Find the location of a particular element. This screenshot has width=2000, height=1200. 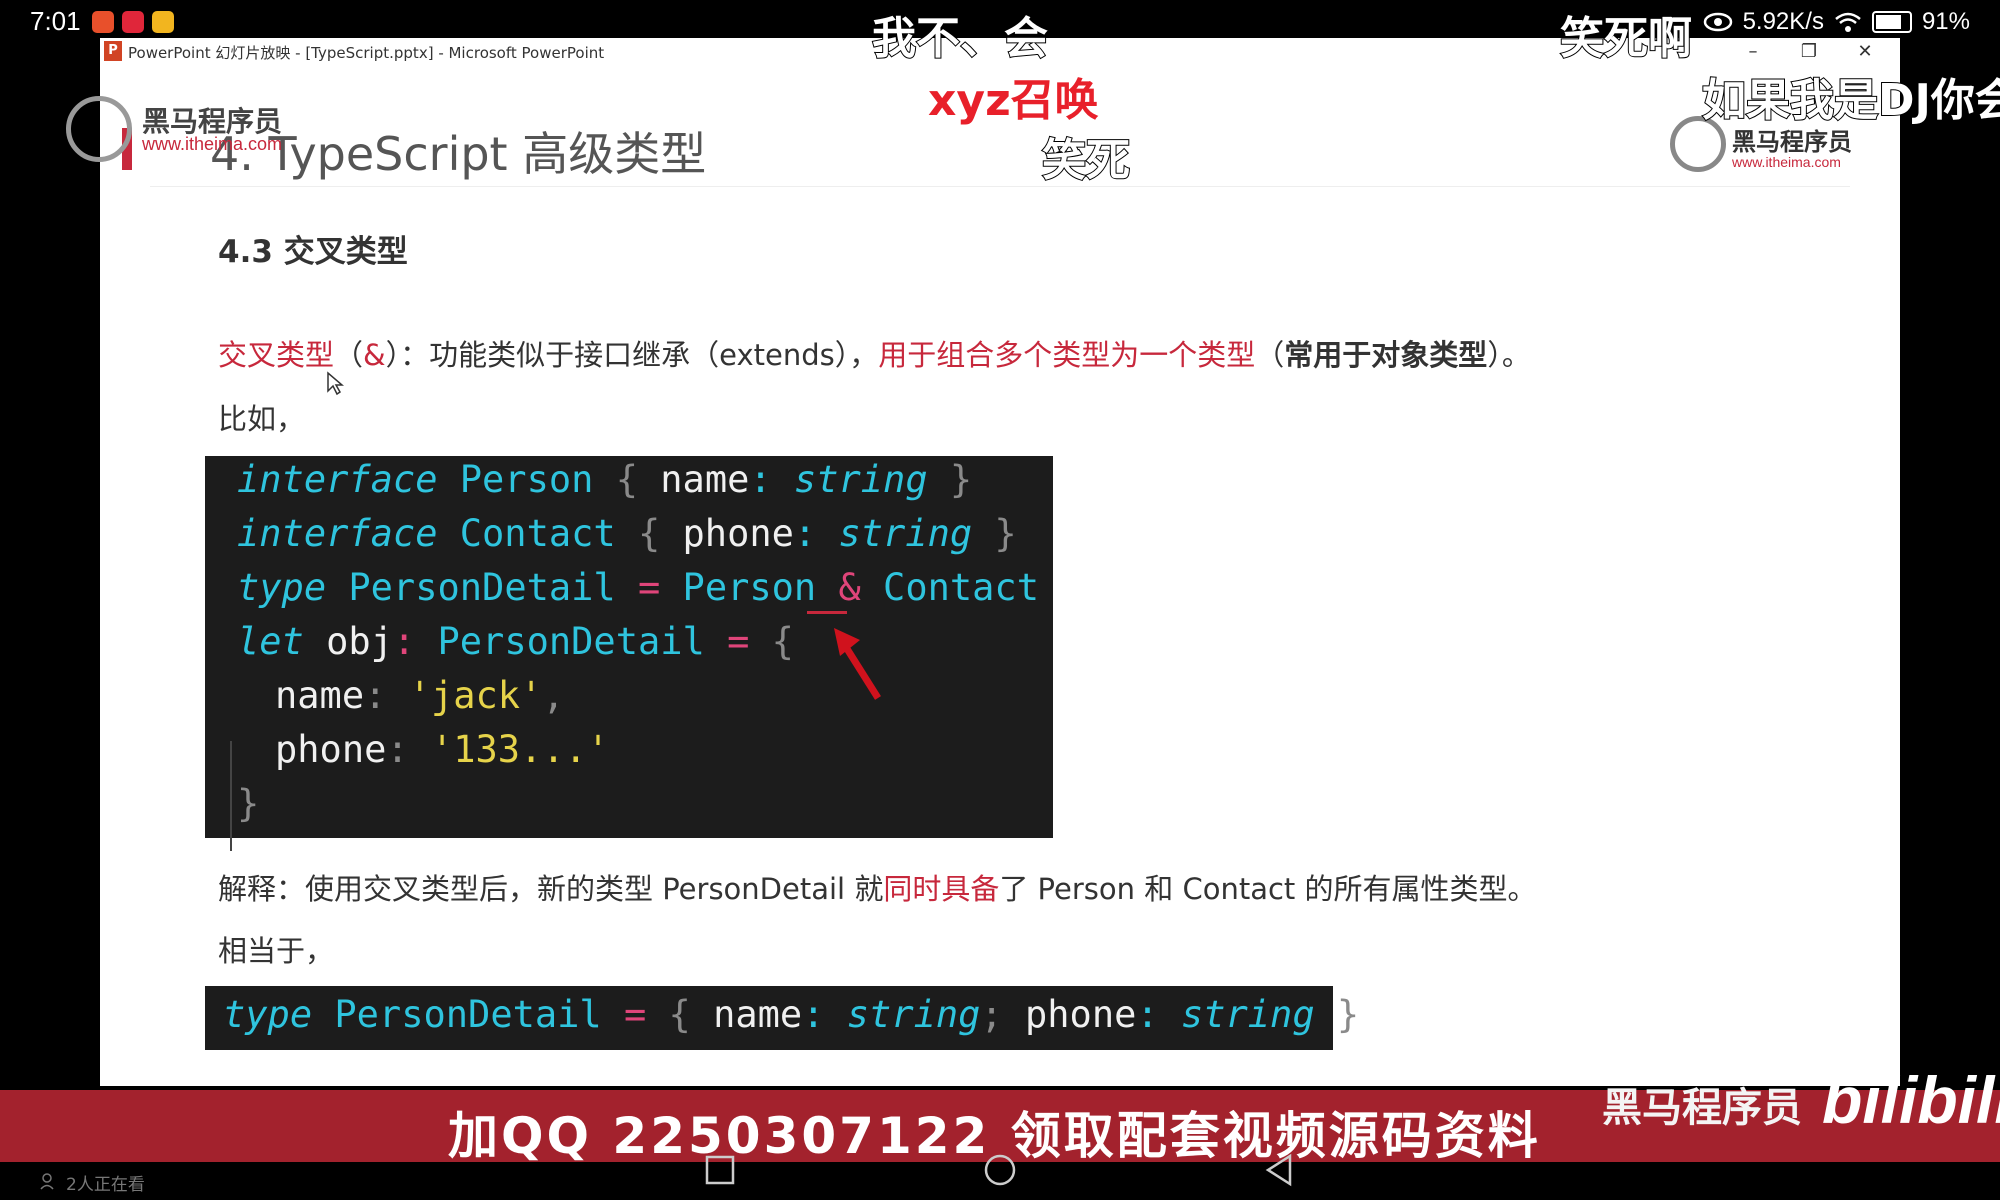

text: 解释：使用交叉类型后，新的类型 PersonDetail 就 is located at coordinates (551, 889).